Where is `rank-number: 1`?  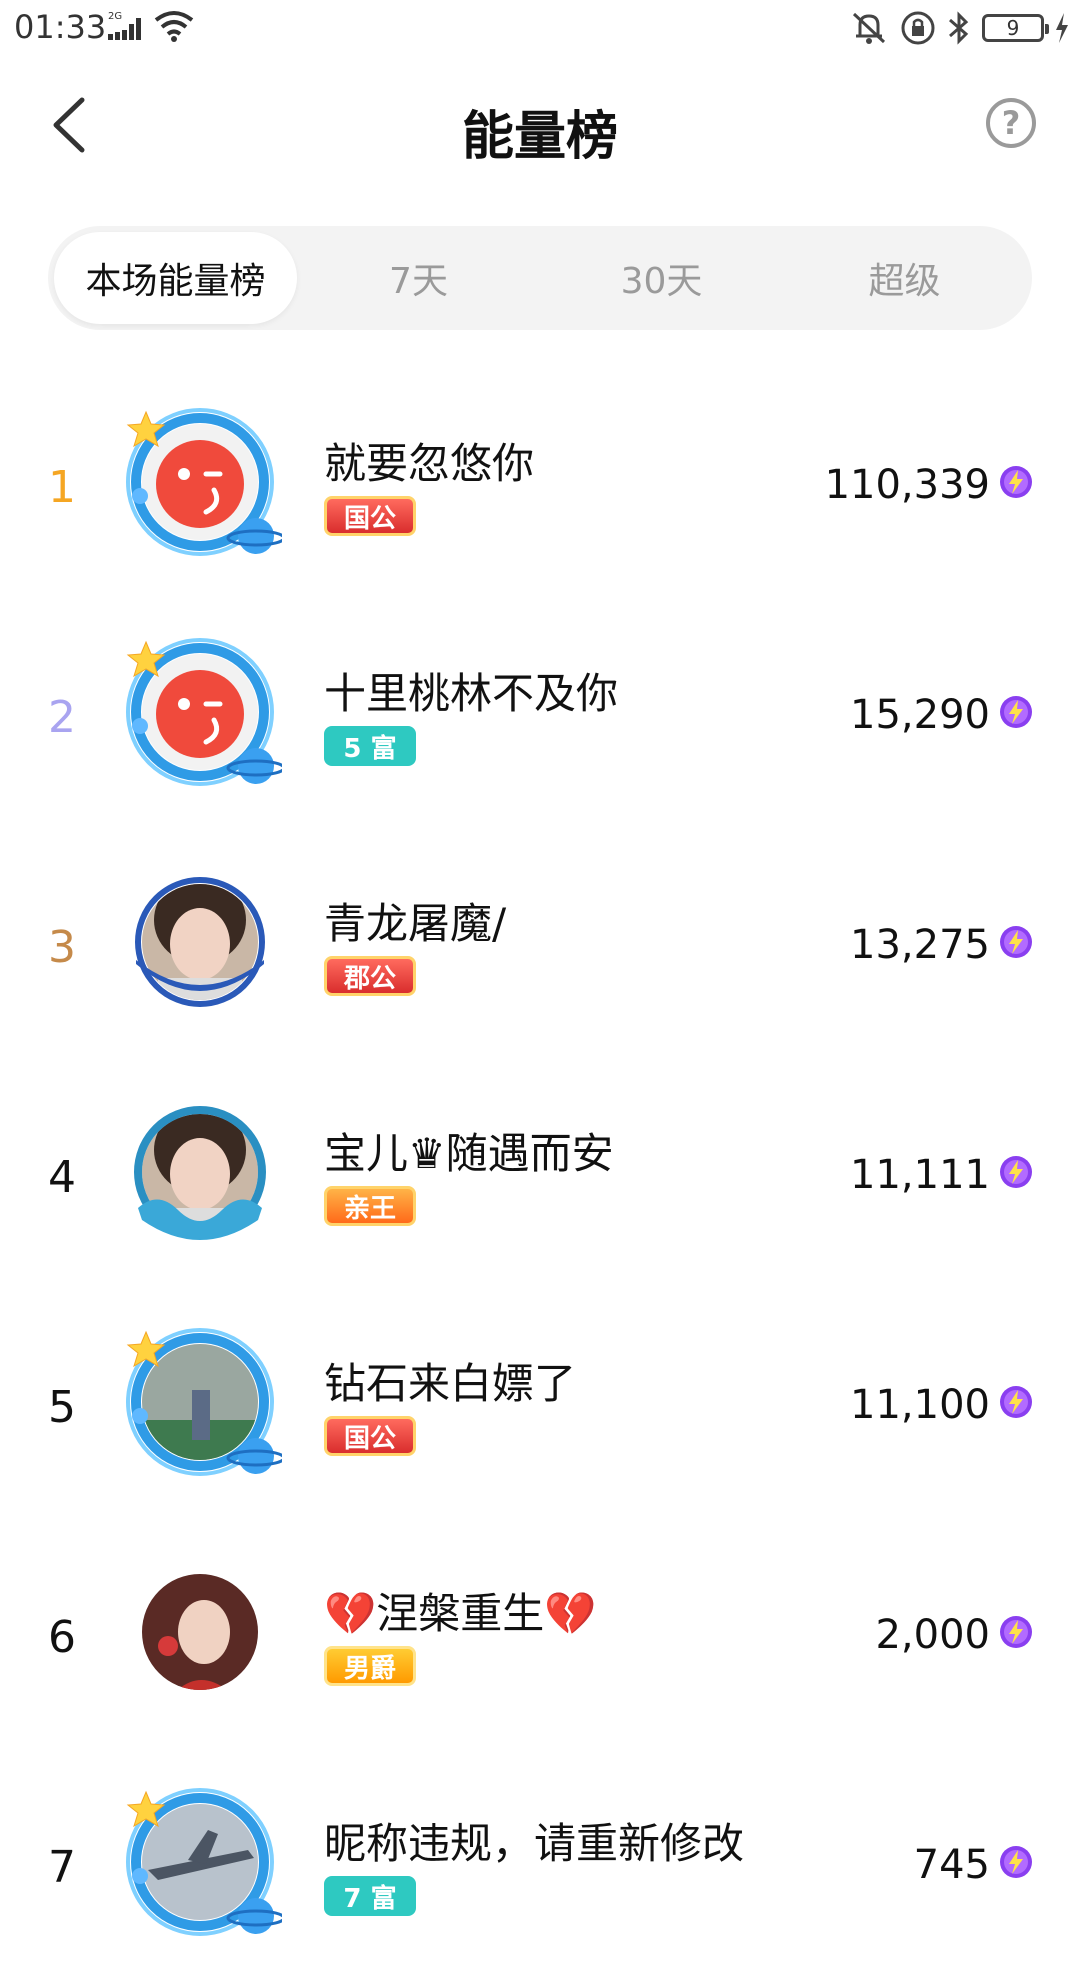 rank-number: 1 is located at coordinates (62, 487).